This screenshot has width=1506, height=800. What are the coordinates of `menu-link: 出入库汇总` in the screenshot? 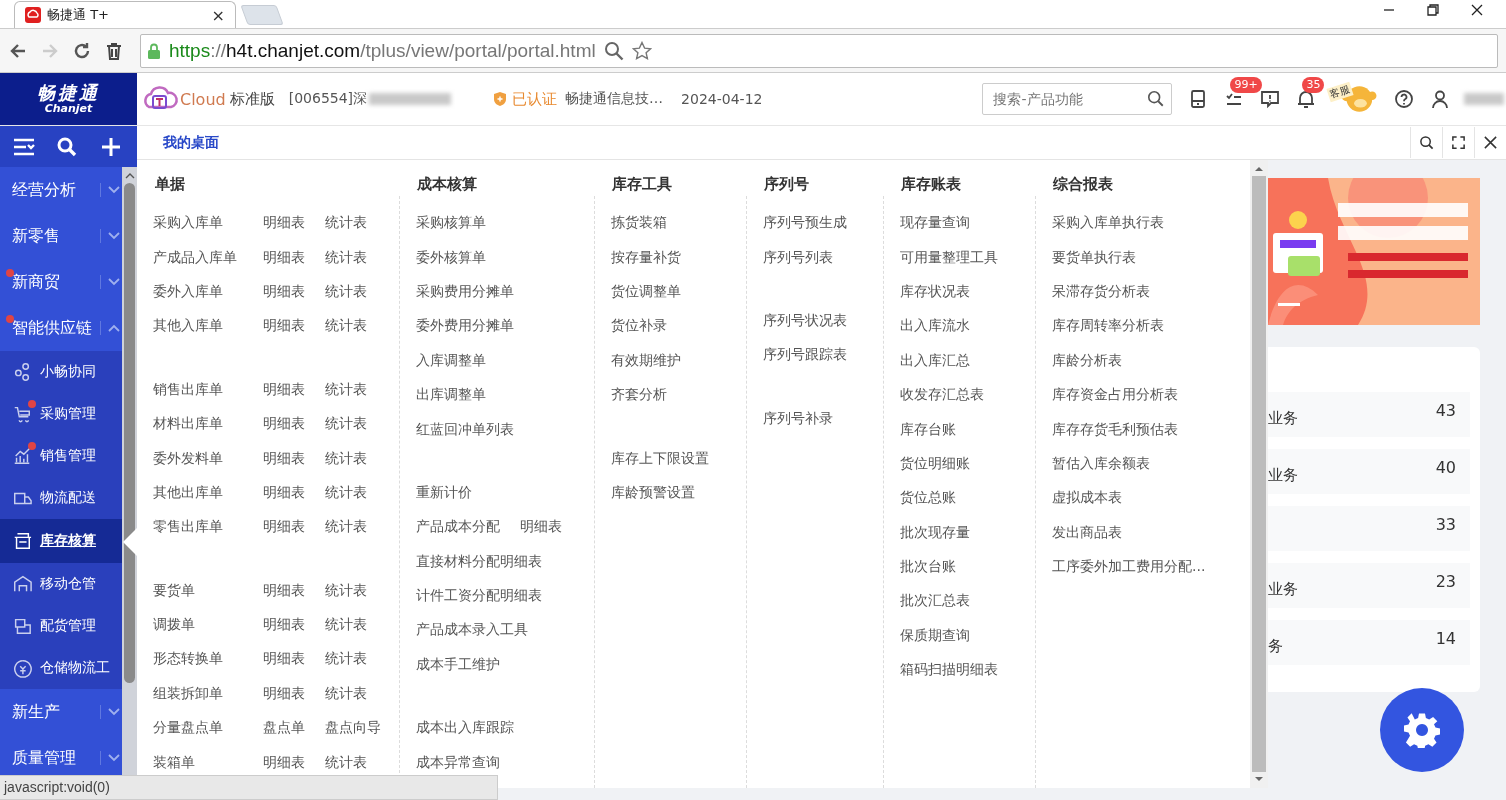 It's located at (935, 360).